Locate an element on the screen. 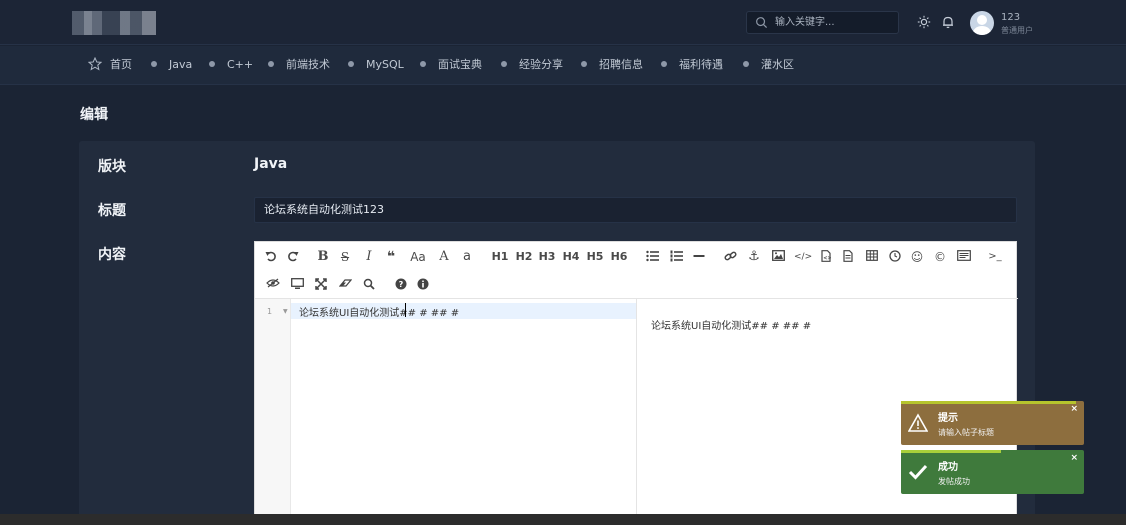  toast-message: 发帖成功 is located at coordinates (954, 481).